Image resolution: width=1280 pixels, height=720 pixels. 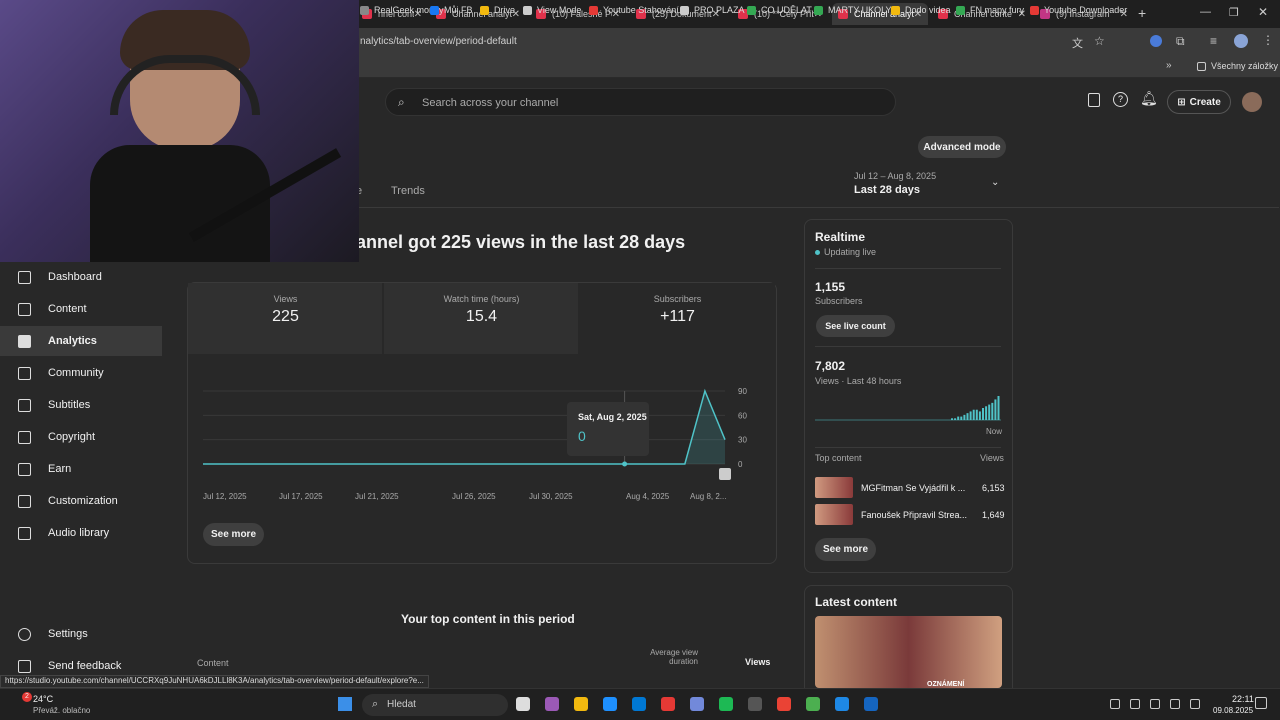 What do you see at coordinates (1268, 40) in the screenshot?
I see `kebab-menu-icon: ⋮` at bounding box center [1268, 40].